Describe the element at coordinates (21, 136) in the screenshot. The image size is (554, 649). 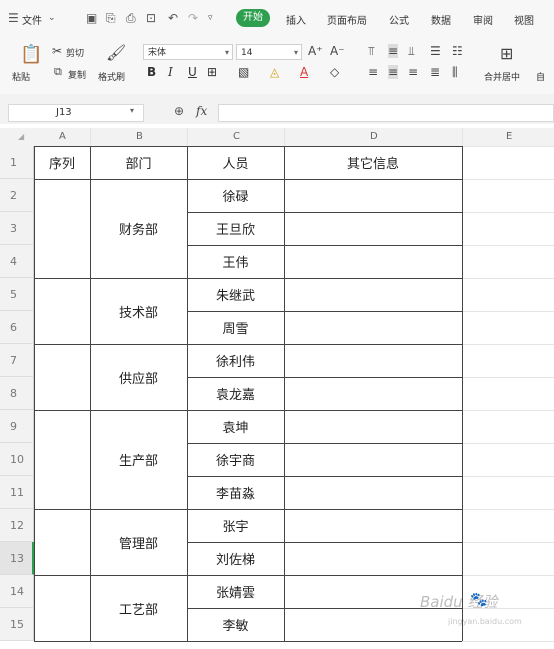
I see `select-all-icon: ◢` at that location.